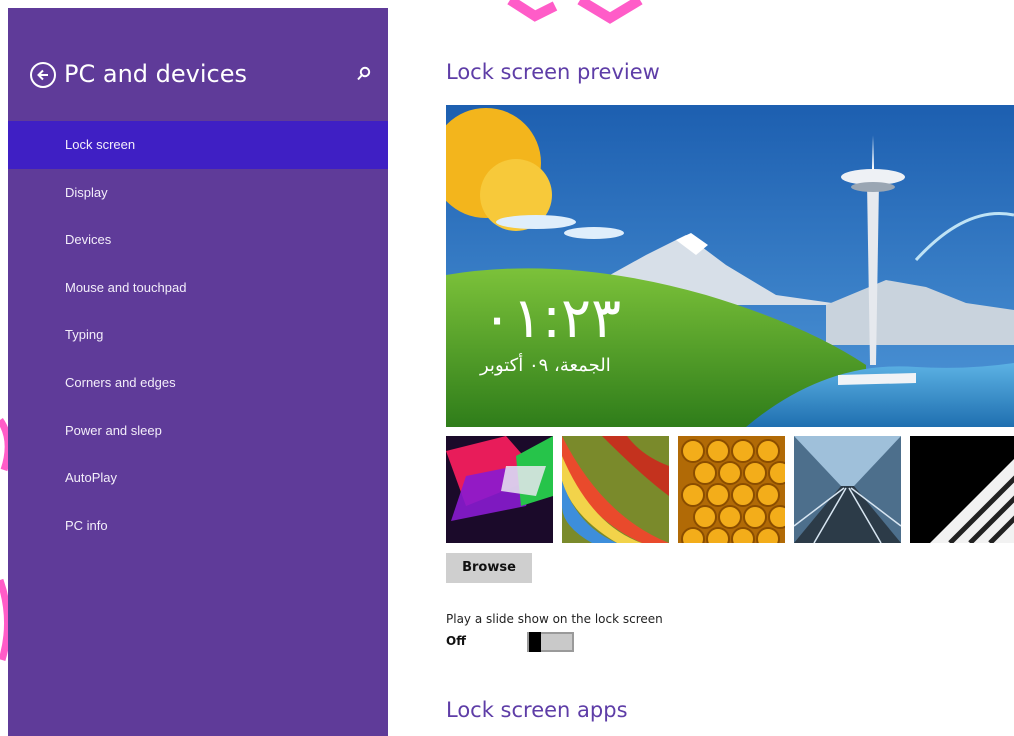 The width and height of the screenshot is (1014, 736). What do you see at coordinates (364, 74) in the screenshot?
I see `search-icon` at bounding box center [364, 74].